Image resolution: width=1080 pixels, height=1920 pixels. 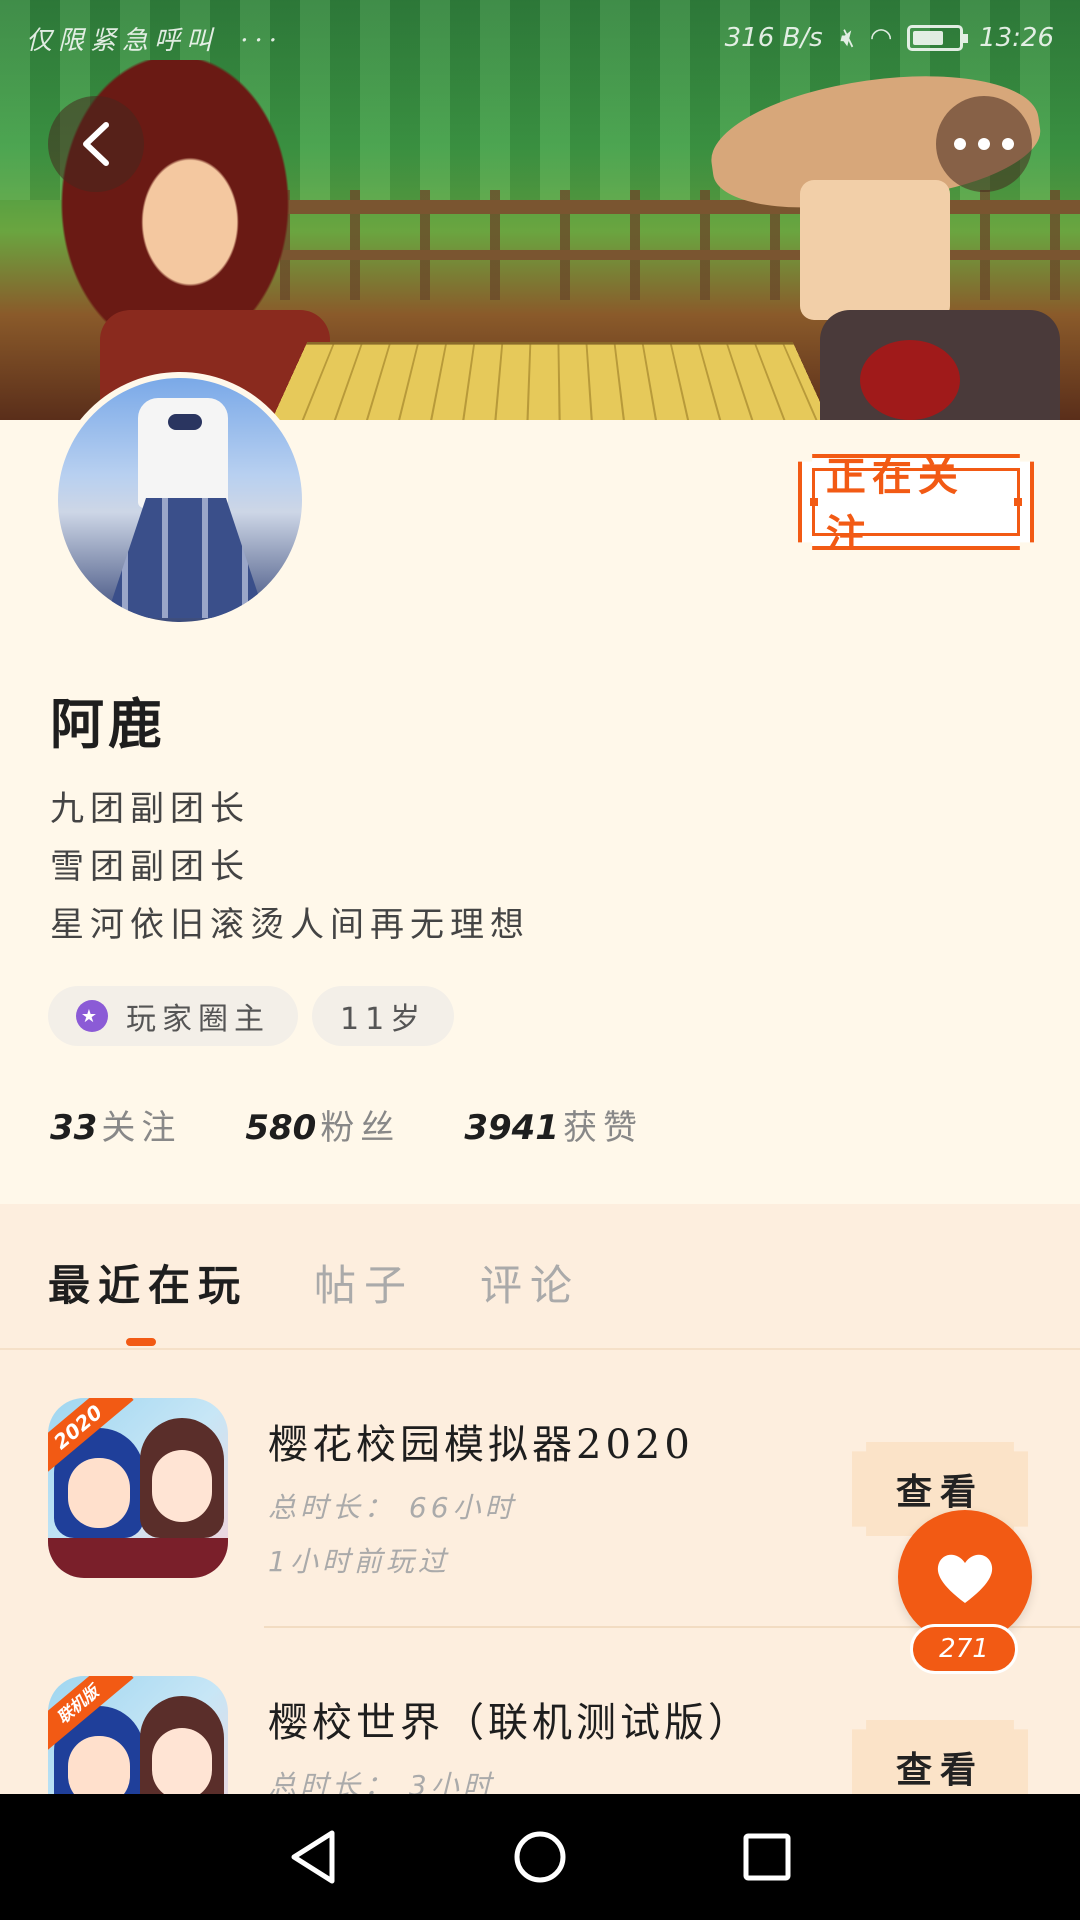 I want to click on nav-back-button, so click(x=313, y=1857).